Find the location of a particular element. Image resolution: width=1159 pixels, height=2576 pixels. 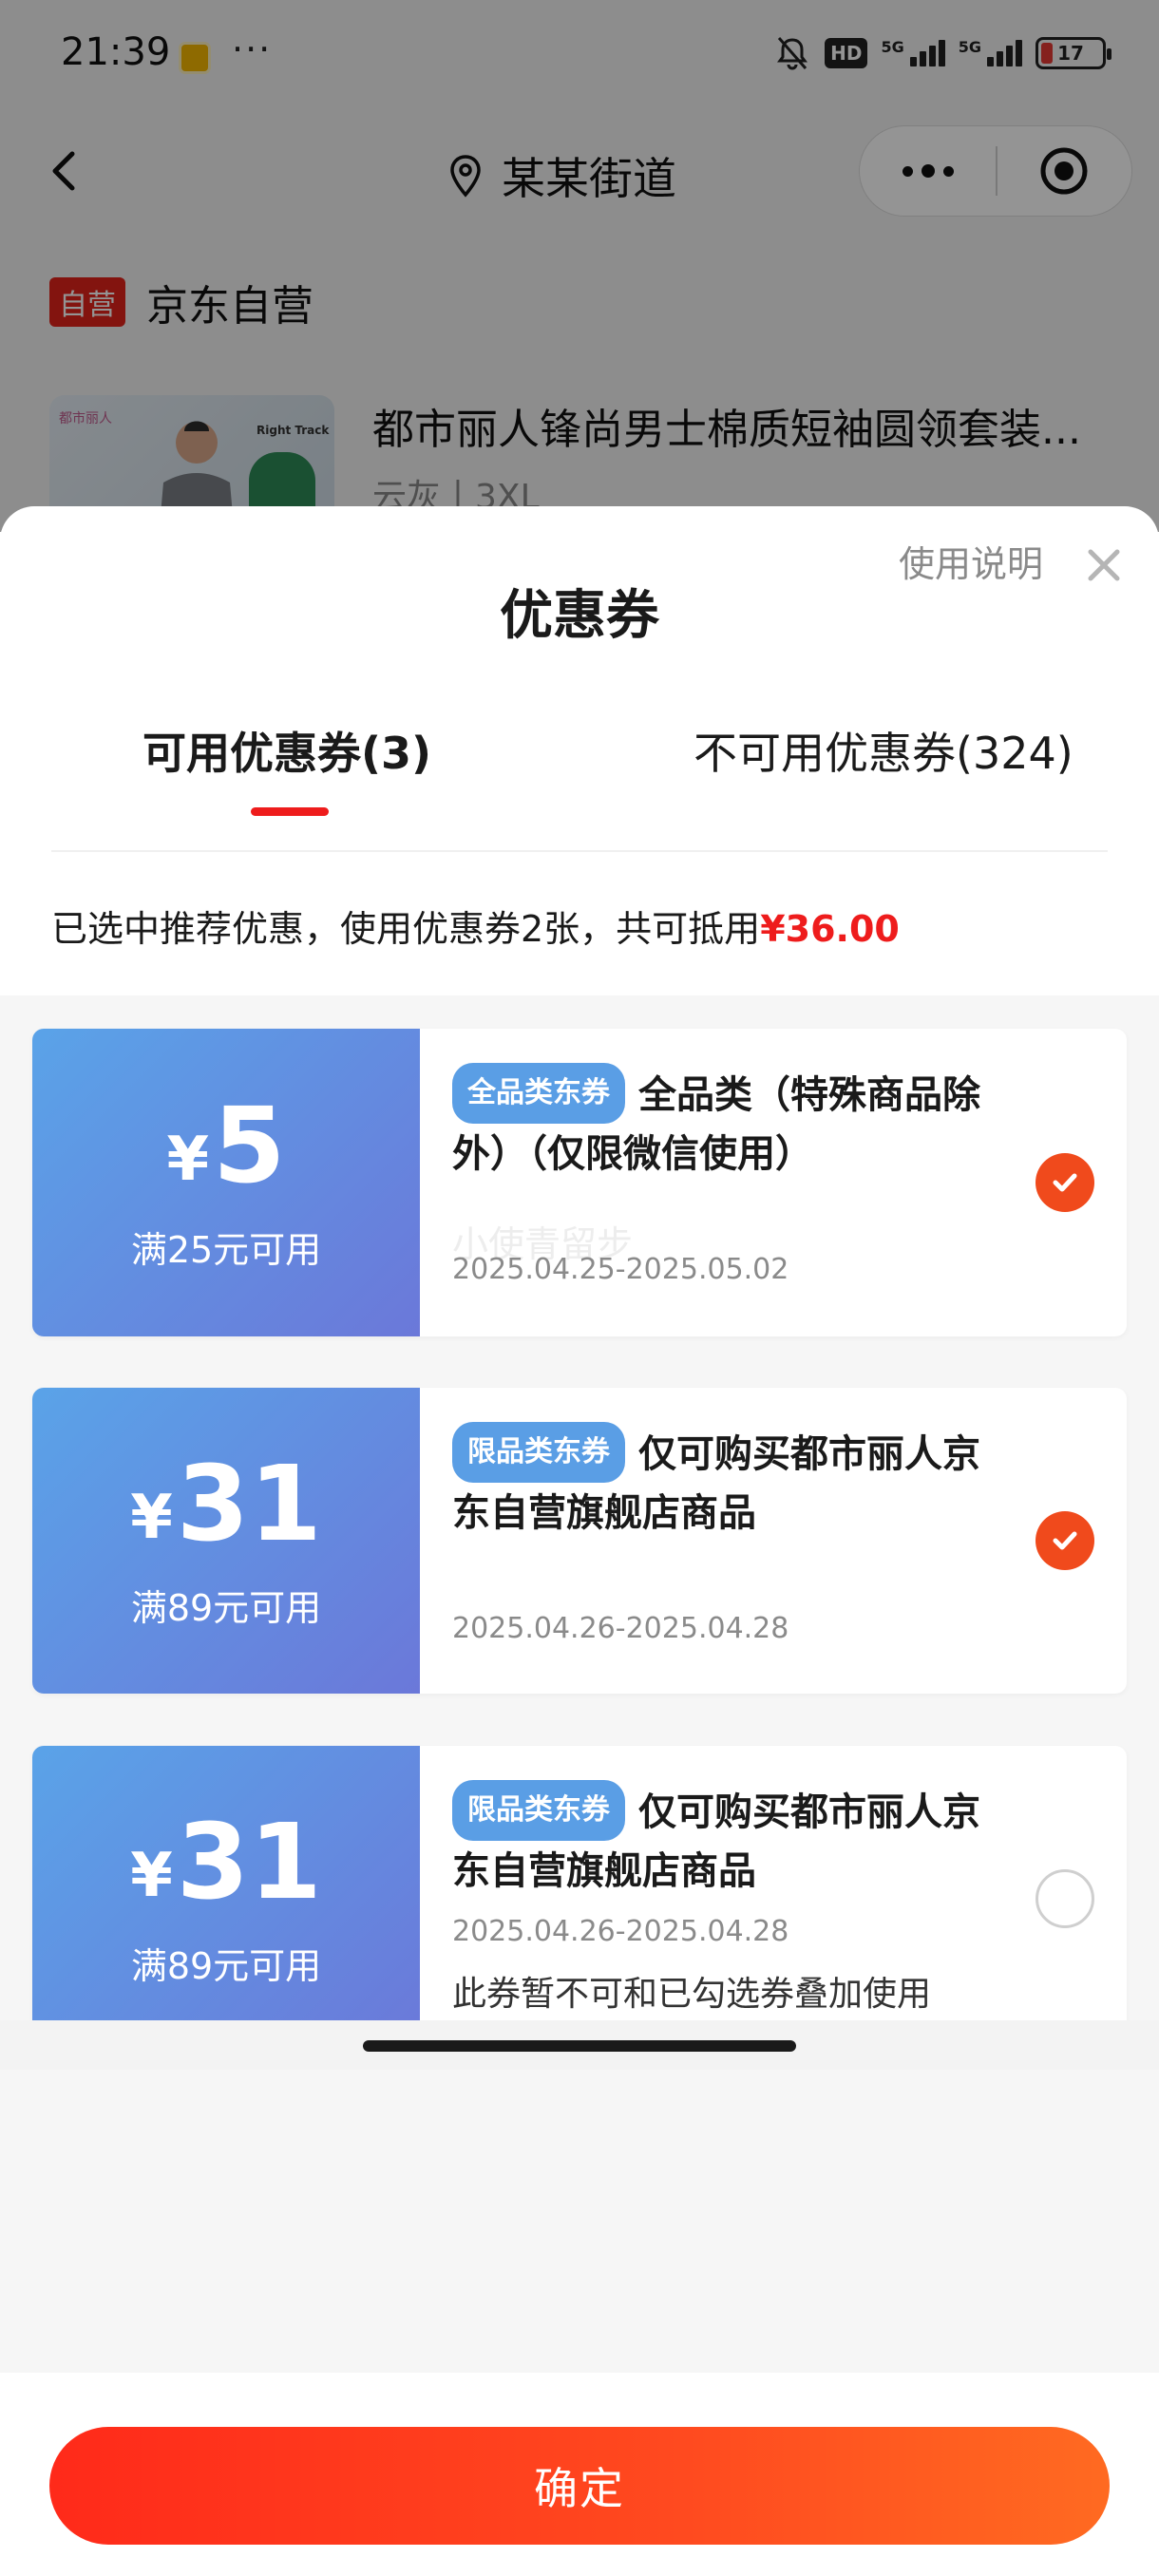

summary-amount: ¥36.00 is located at coordinates (830, 929).